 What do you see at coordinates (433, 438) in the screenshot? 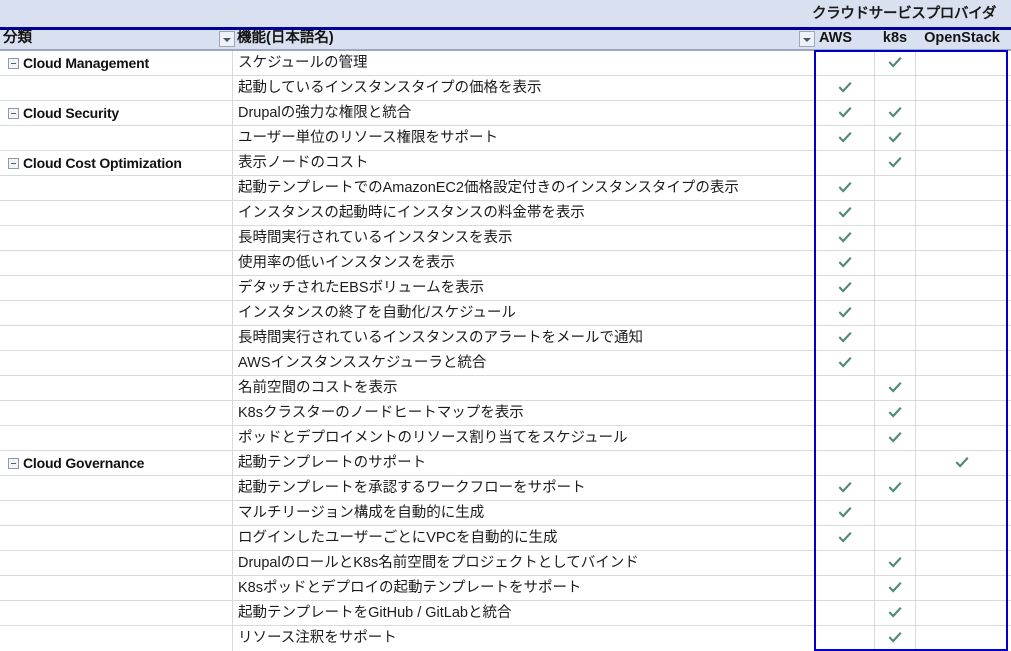
I see `feature-cell: ポッドとデプロイメントのリソース割り当てをスケジュール` at bounding box center [433, 438].